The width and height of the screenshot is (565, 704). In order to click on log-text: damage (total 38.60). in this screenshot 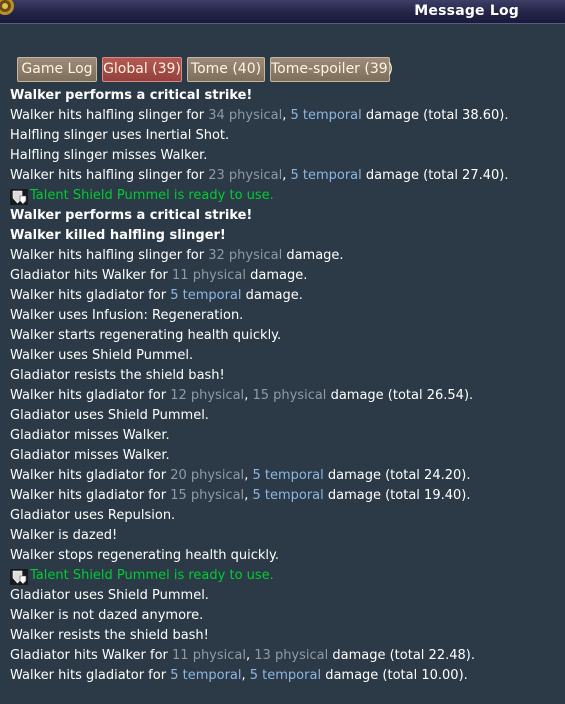, I will do `click(435, 115)`.